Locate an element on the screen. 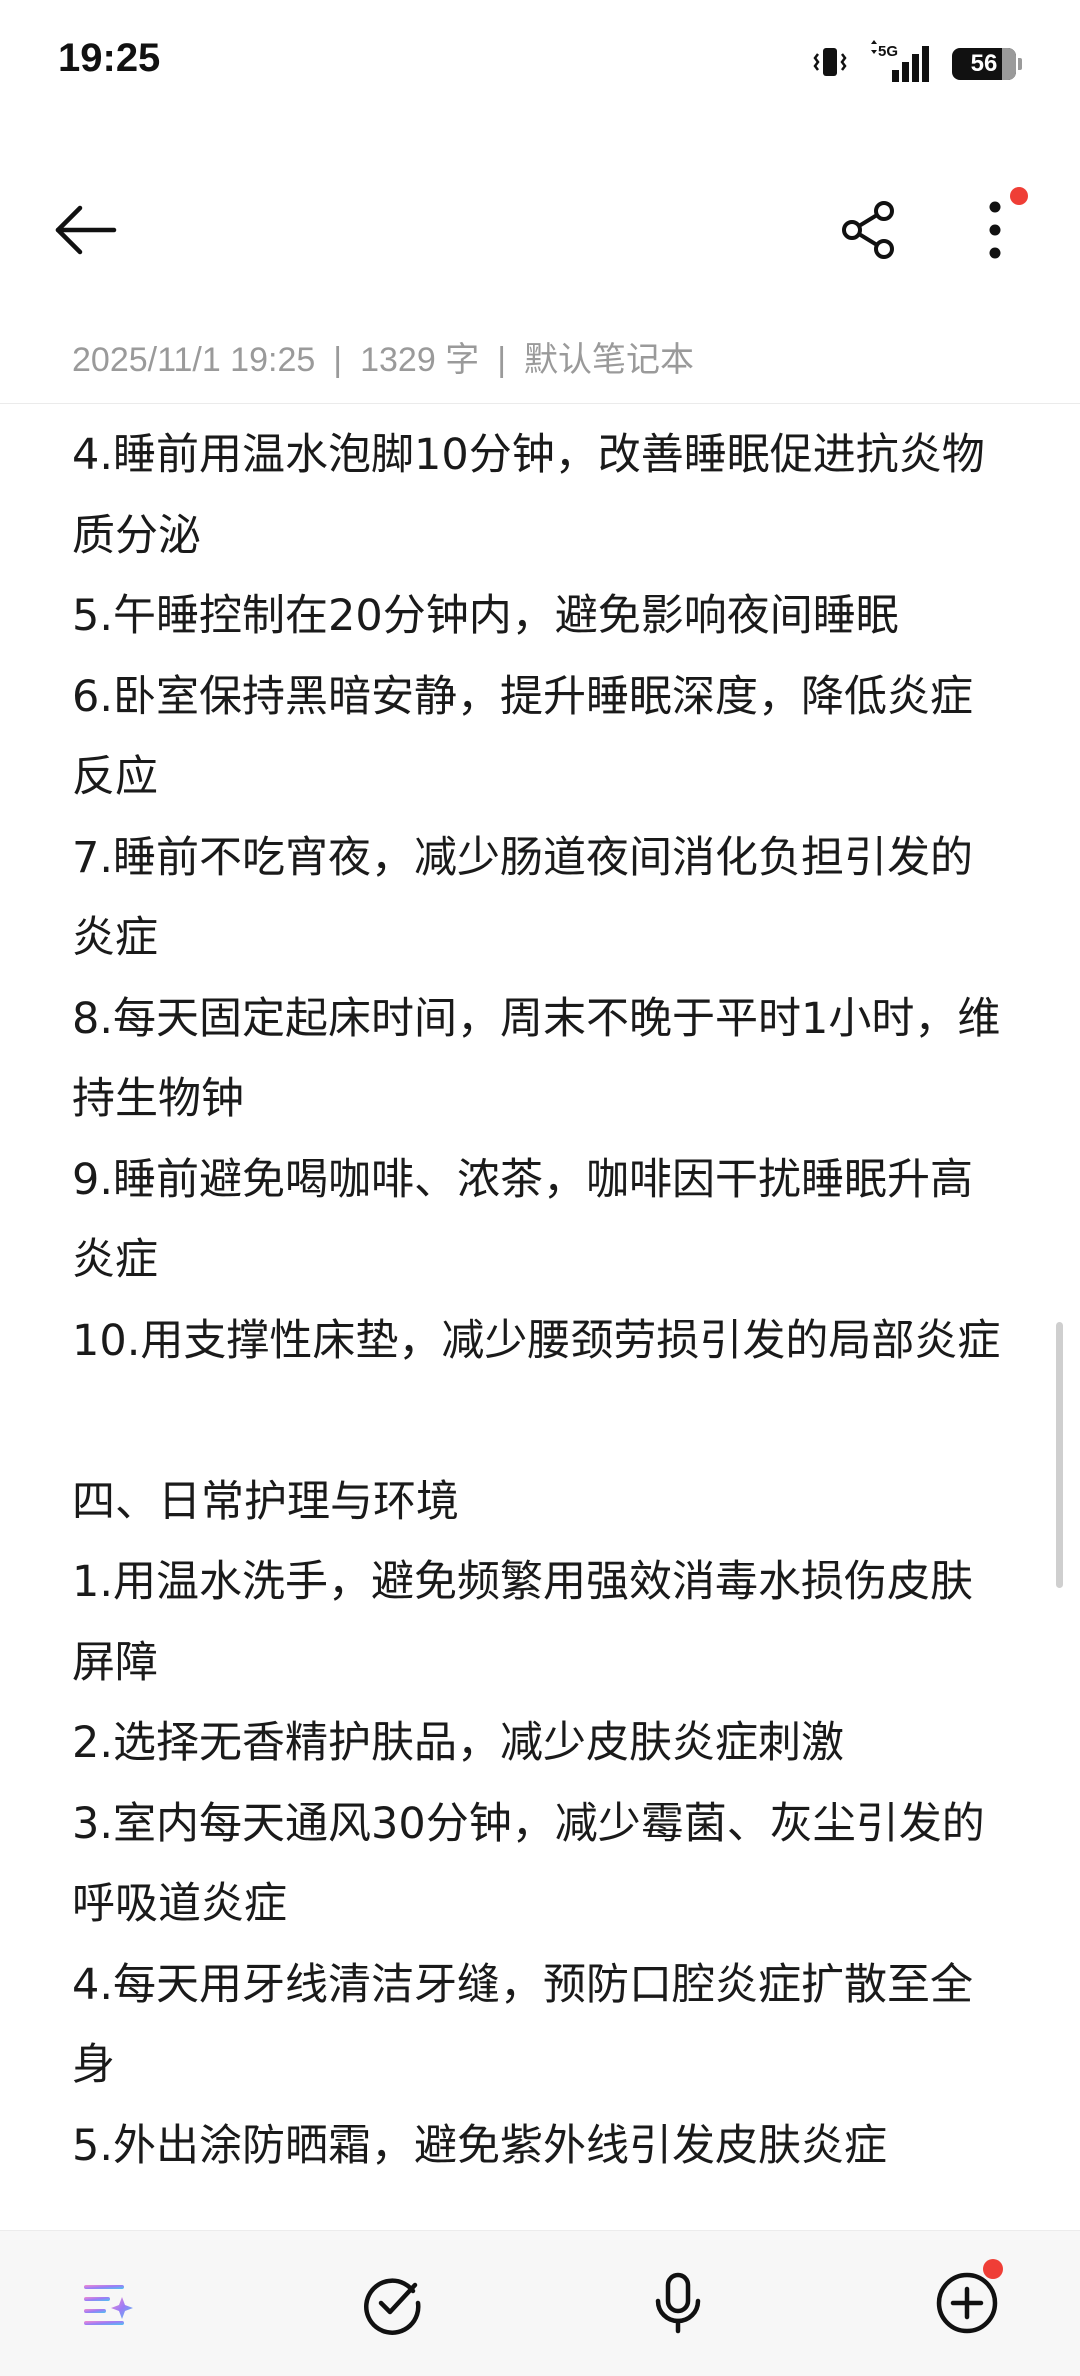 The image size is (1080, 2376). signal-5g-icon: 5G is located at coordinates (901, 64).